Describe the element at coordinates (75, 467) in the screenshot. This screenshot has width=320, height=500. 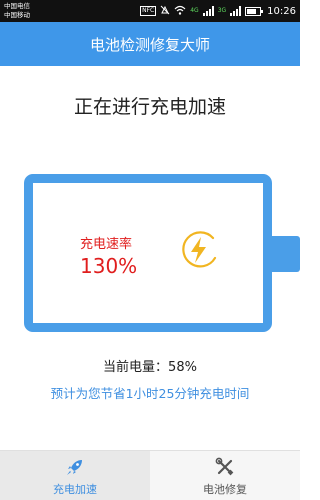
I see `rocket-icon` at that location.